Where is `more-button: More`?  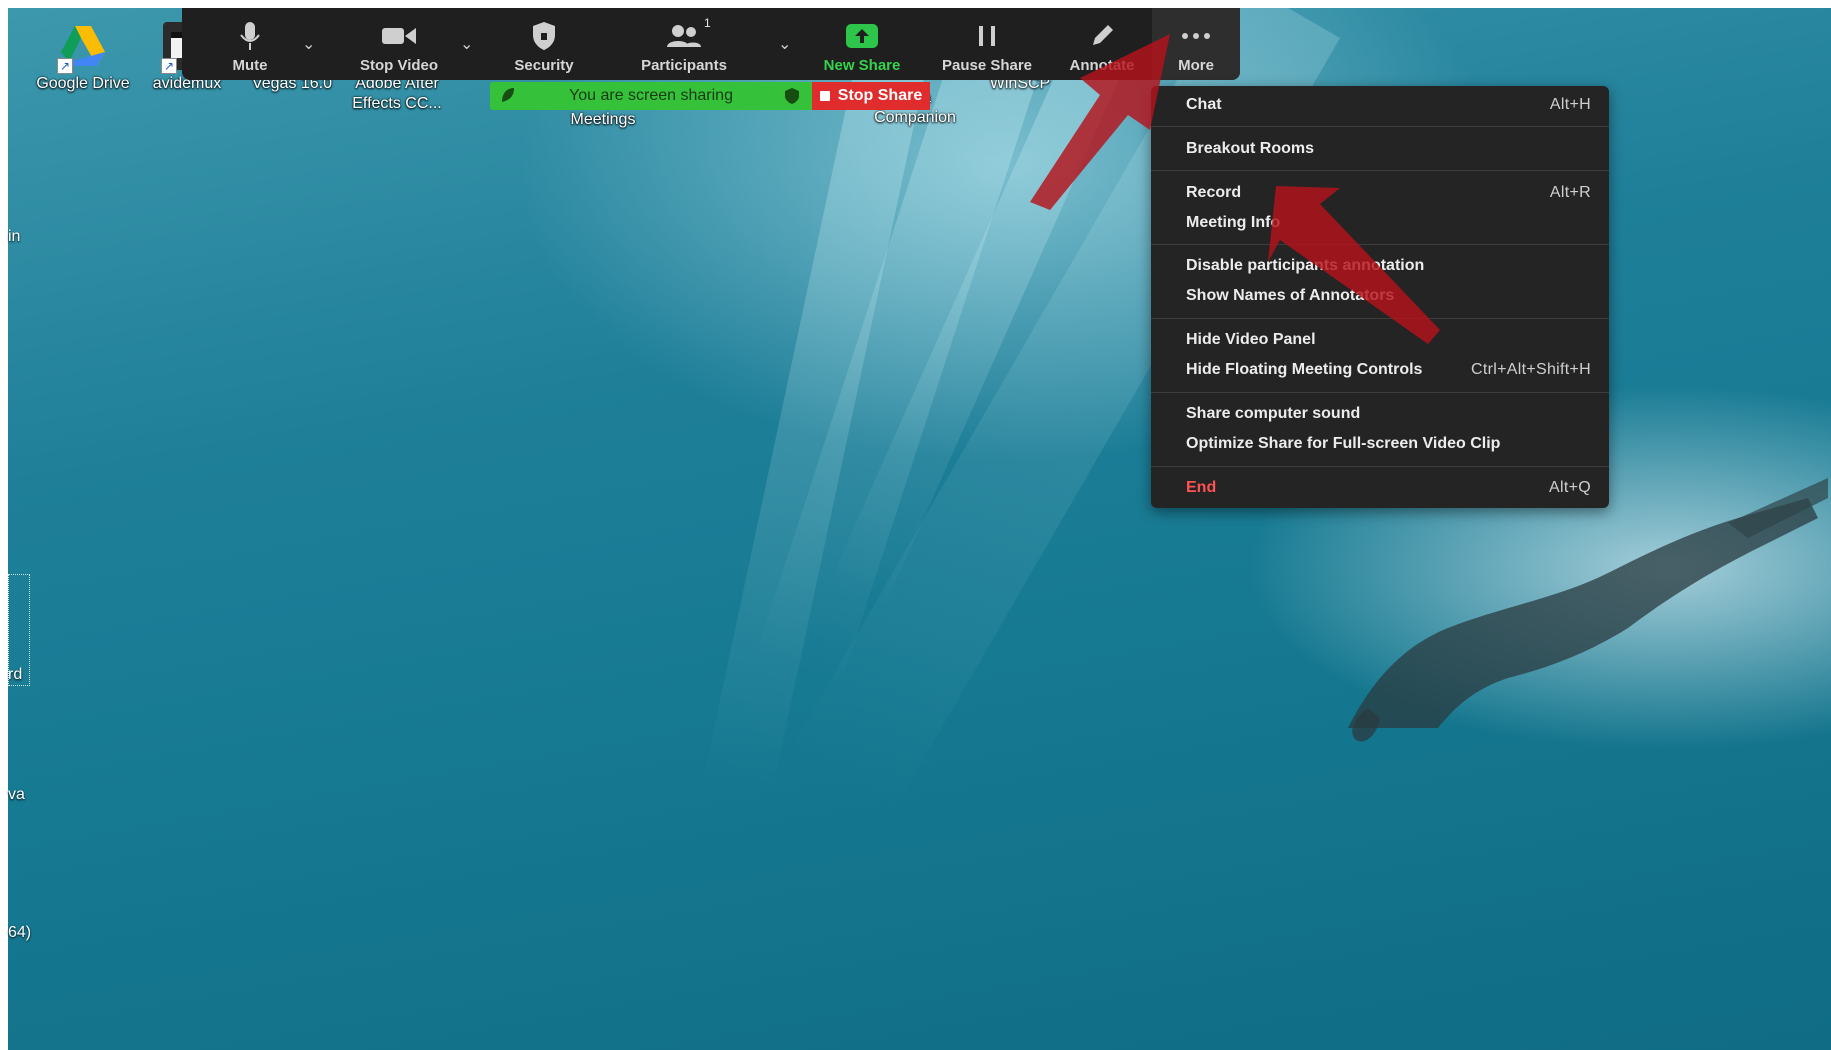 more-button: More is located at coordinates (1196, 44).